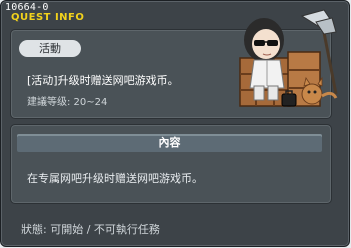  Describe the element at coordinates (115, 178) in the screenshot. I see `quest-description: 在专属网吧升级时赠送网吧游戏币。` at that location.